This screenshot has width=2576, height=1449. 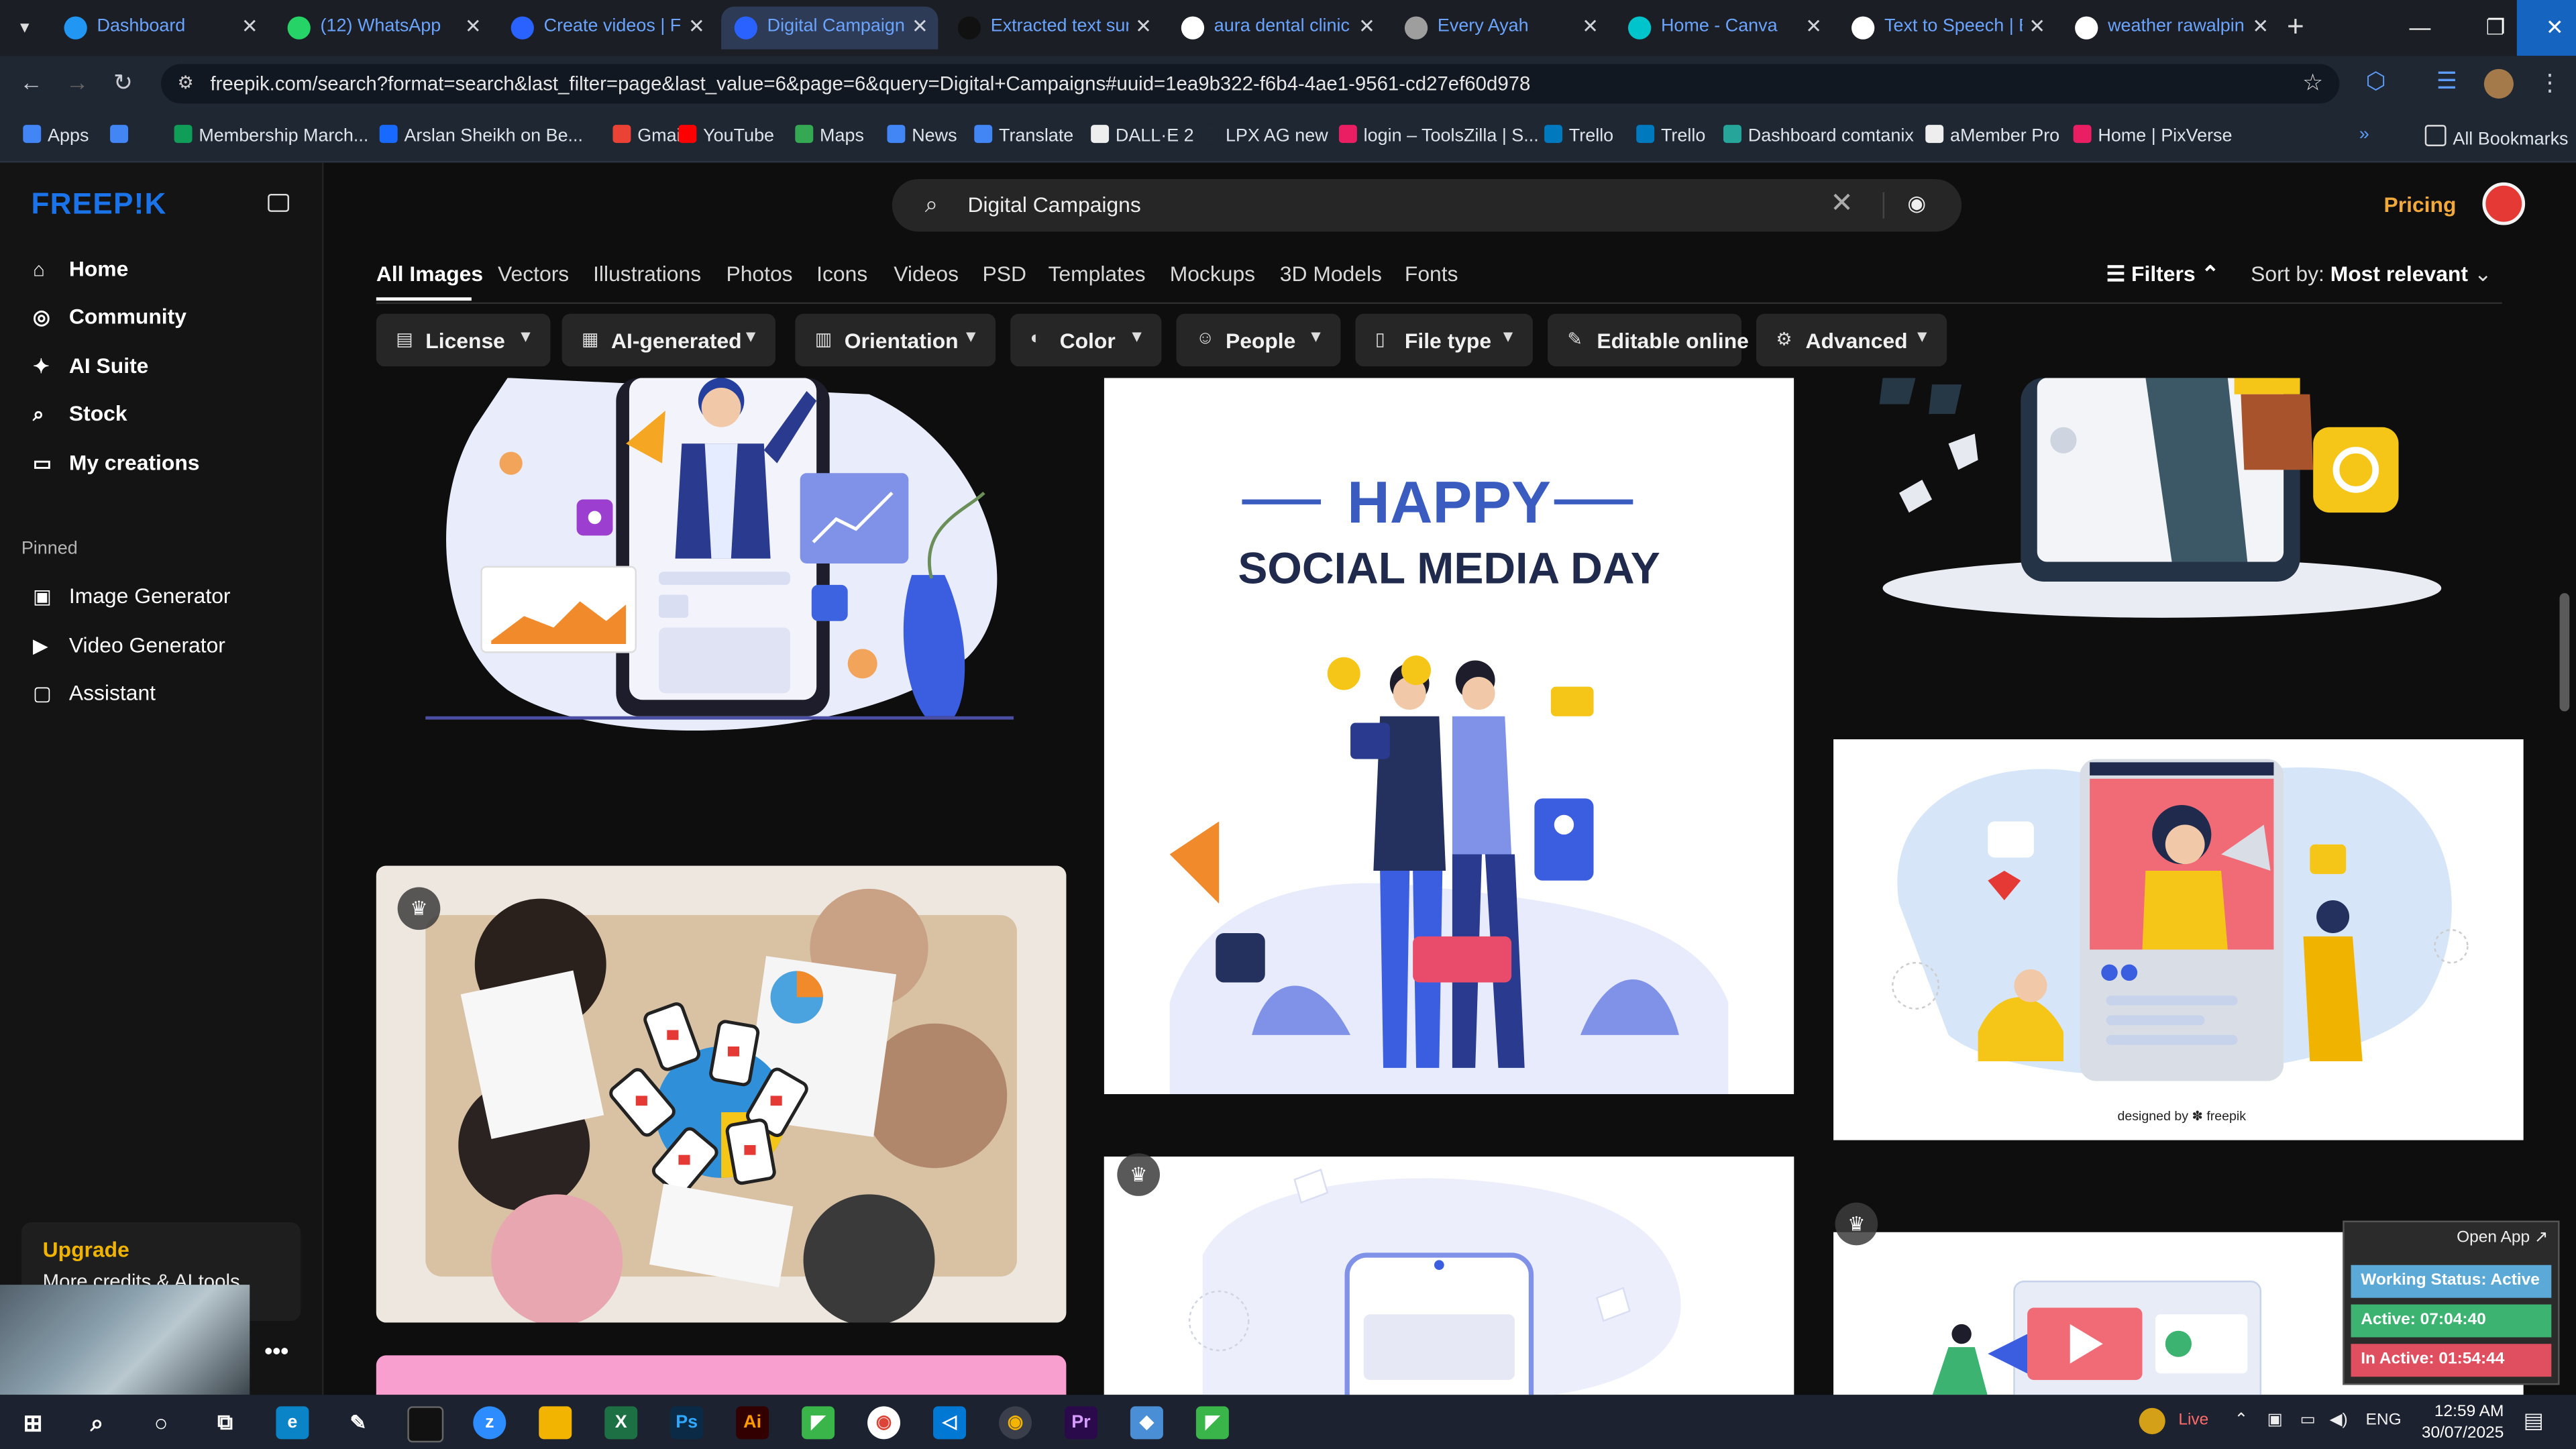 I want to click on all-bookmarks: All Bookmarks, so click(x=2496, y=137).